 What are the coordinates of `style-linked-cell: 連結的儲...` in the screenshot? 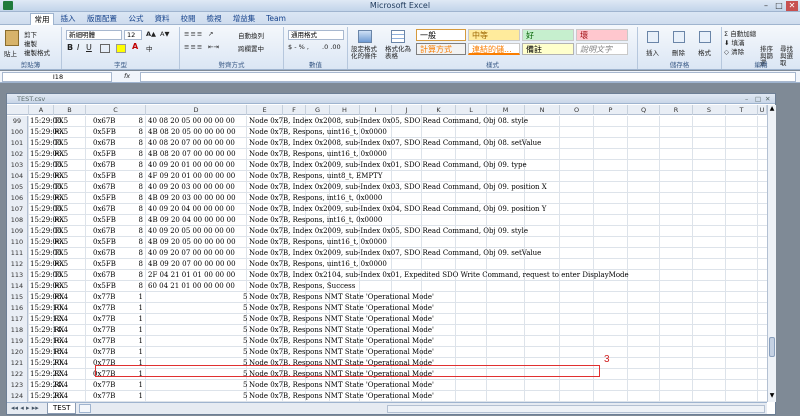 It's located at (494, 49).